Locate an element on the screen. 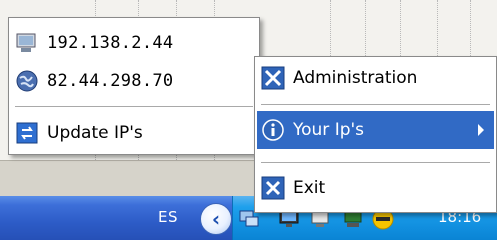  menu-item-exit: Exit is located at coordinates (375, 188).